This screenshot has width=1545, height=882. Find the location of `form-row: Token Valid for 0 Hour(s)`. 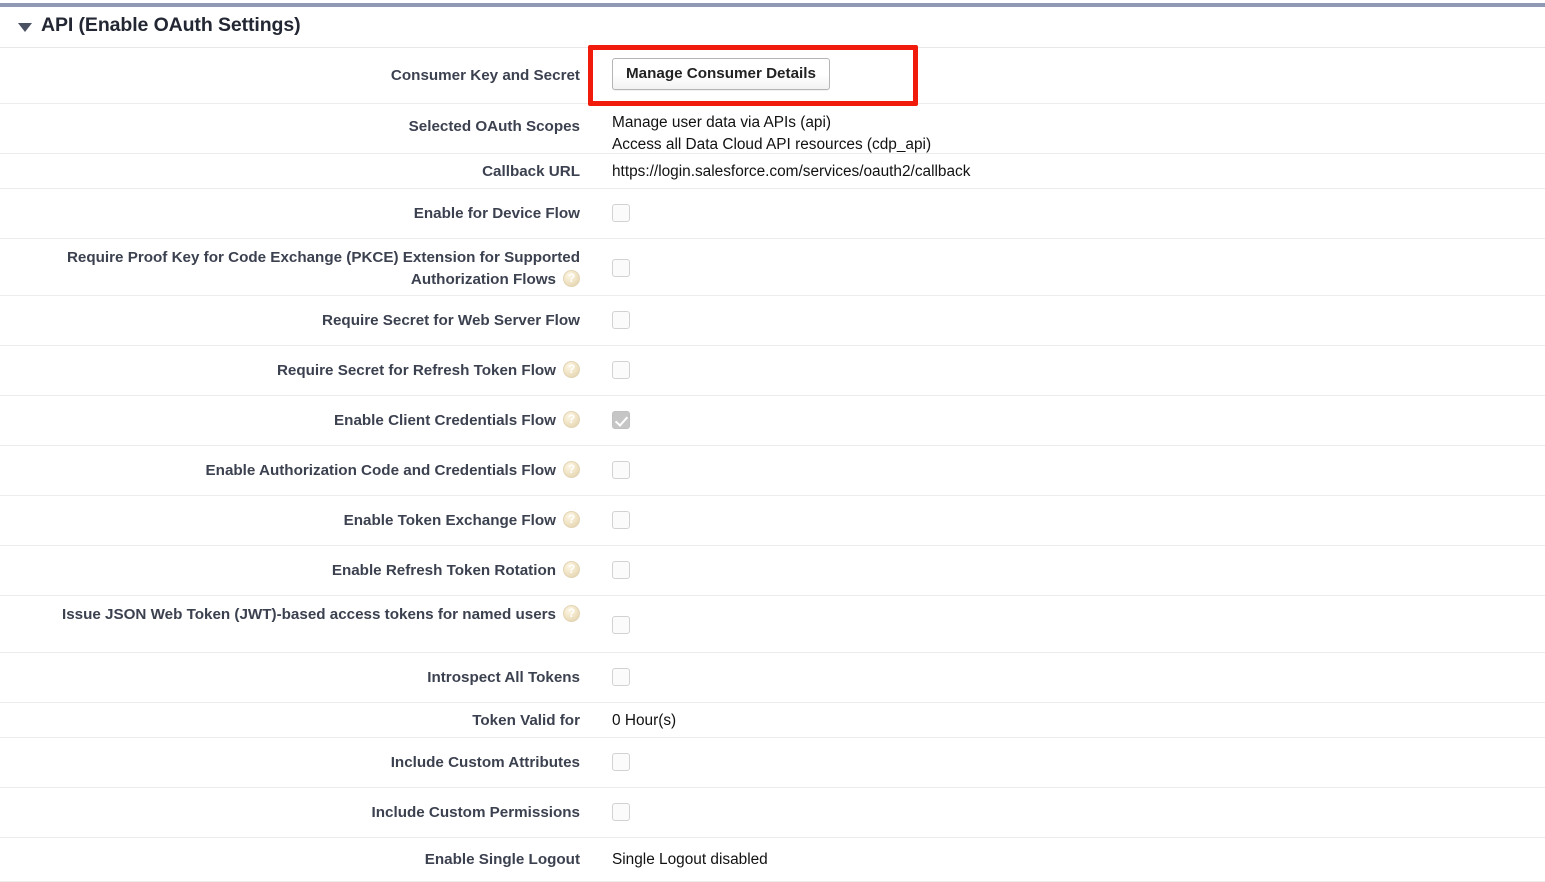

form-row: Token Valid for 0 Hour(s) is located at coordinates (772, 720).